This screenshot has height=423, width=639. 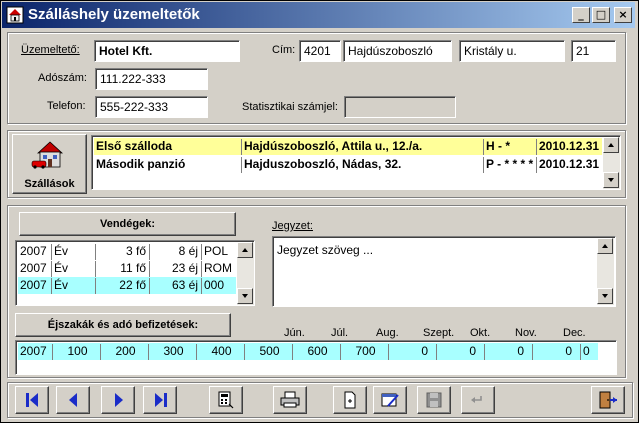 I want to click on tax-id-field: 111.222-333, so click(x=151, y=79).